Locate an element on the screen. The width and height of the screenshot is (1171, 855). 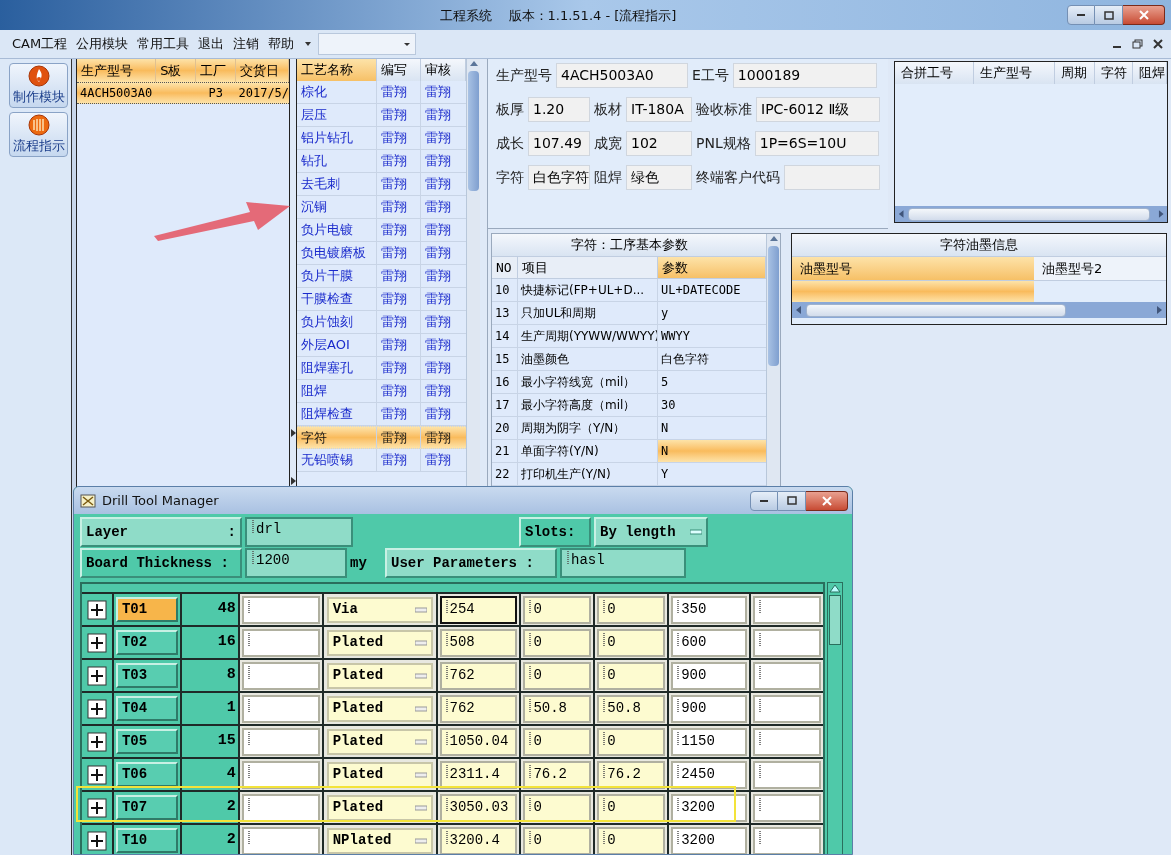
readonly-field: 1000189 is located at coordinates (804, 75).